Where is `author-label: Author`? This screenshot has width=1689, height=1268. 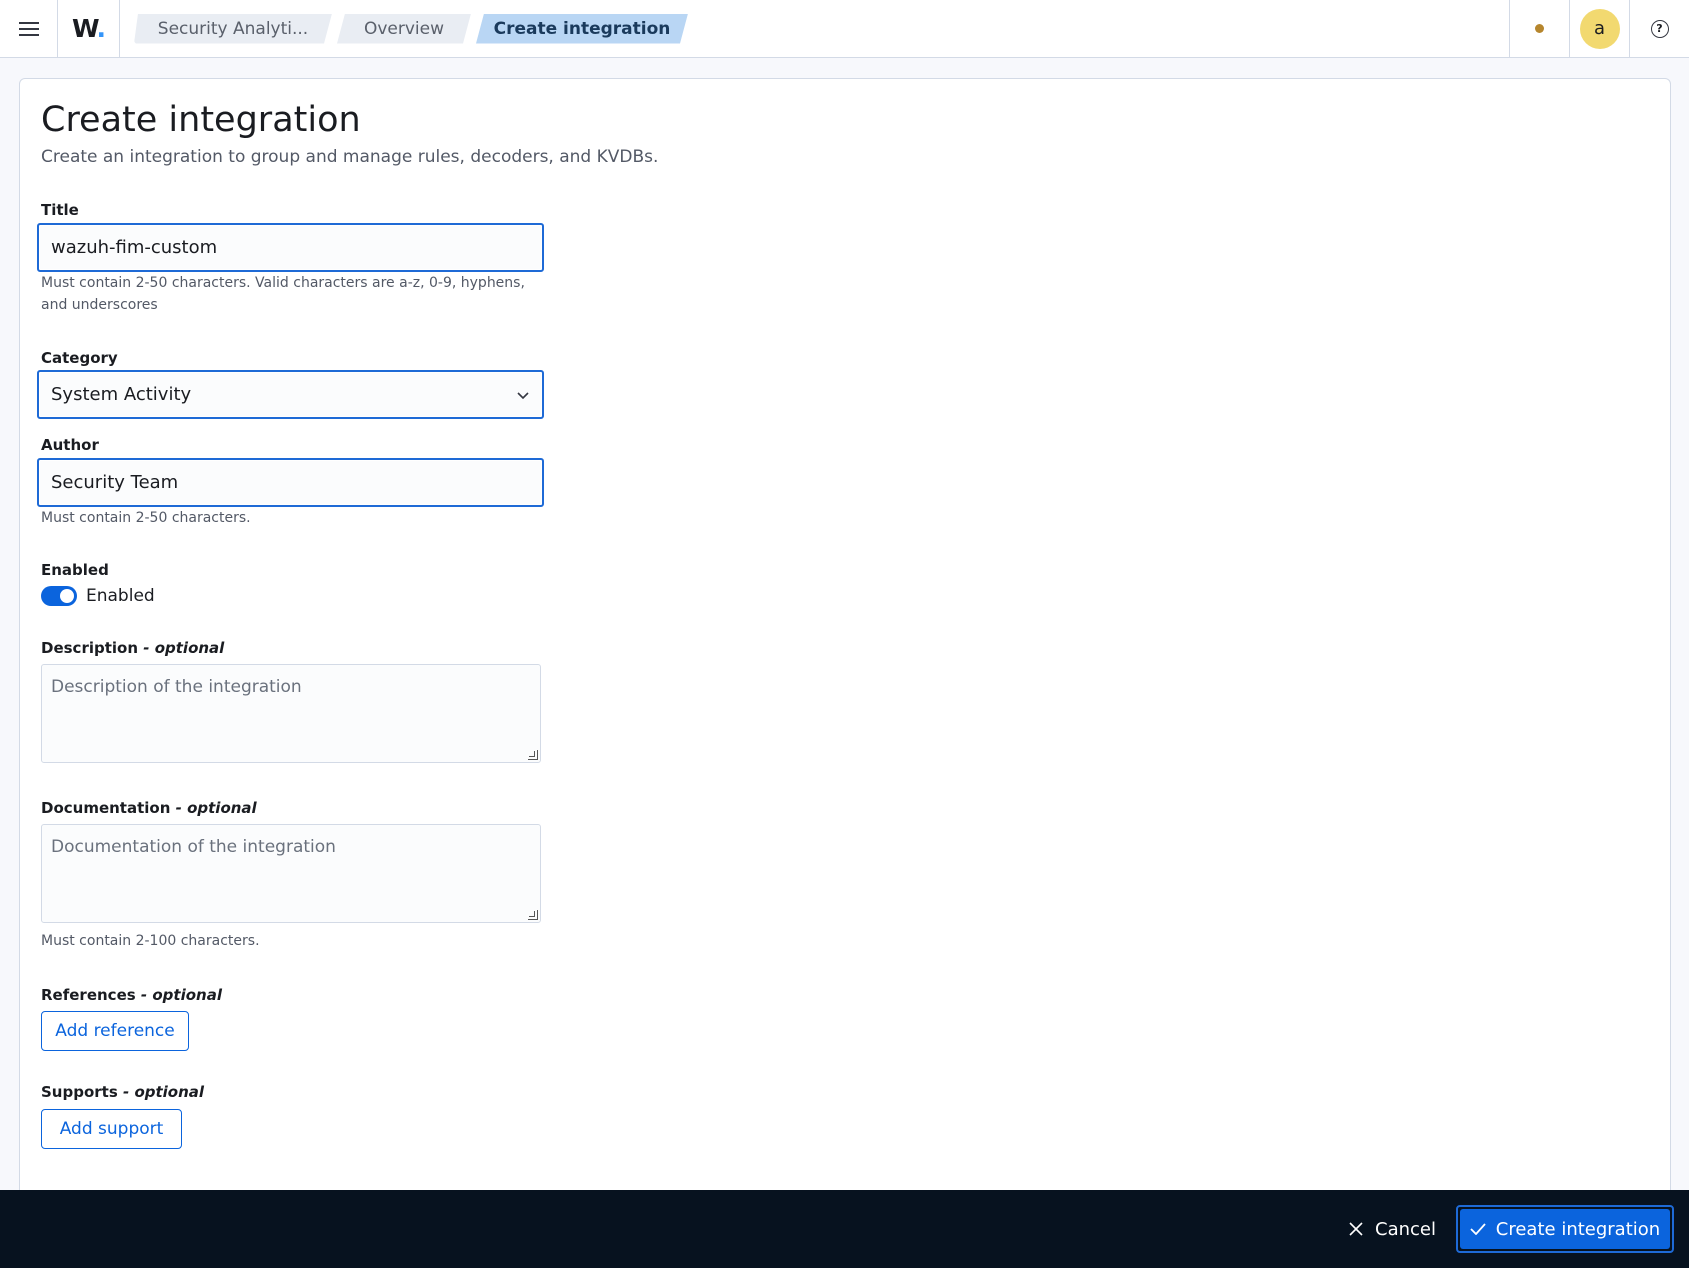
author-label: Author is located at coordinates (70, 445).